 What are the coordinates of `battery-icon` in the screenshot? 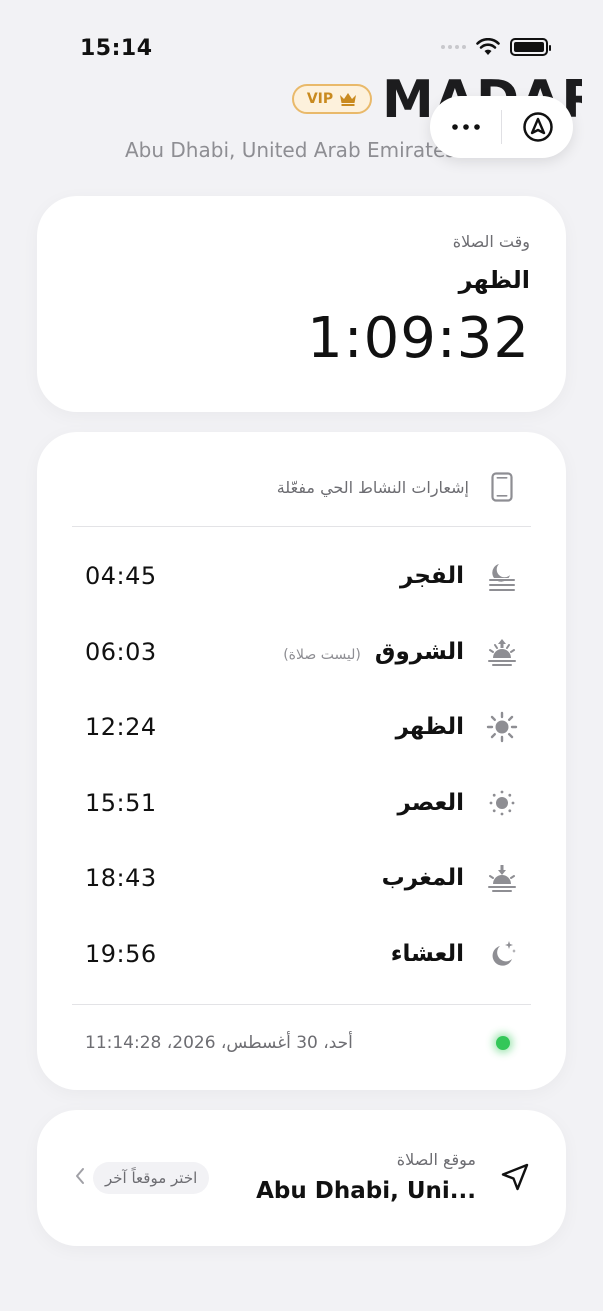 It's located at (530, 47).